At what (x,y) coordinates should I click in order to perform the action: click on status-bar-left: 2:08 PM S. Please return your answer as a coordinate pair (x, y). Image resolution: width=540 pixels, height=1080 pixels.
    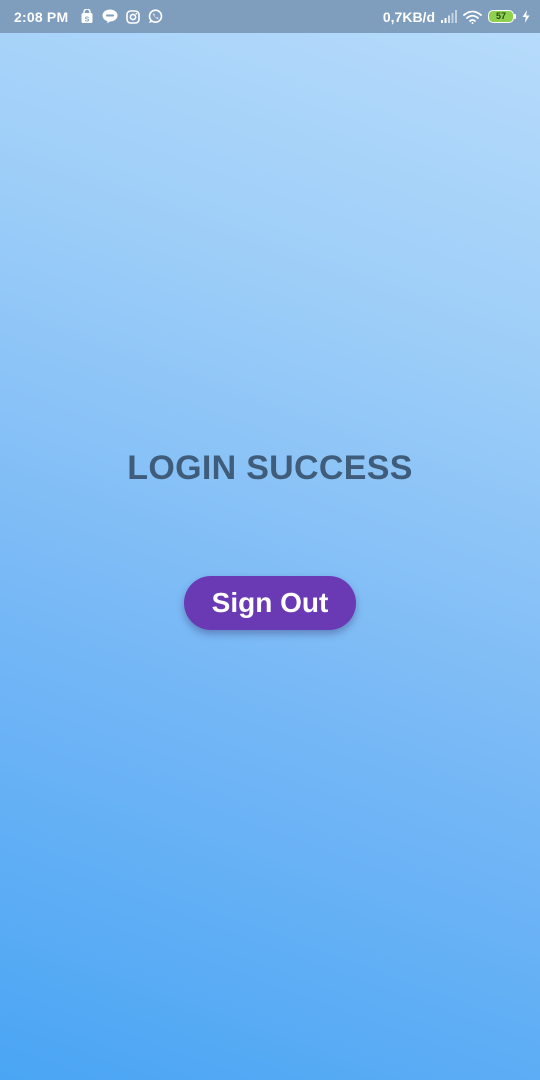
    Looking at the image, I should click on (88, 17).